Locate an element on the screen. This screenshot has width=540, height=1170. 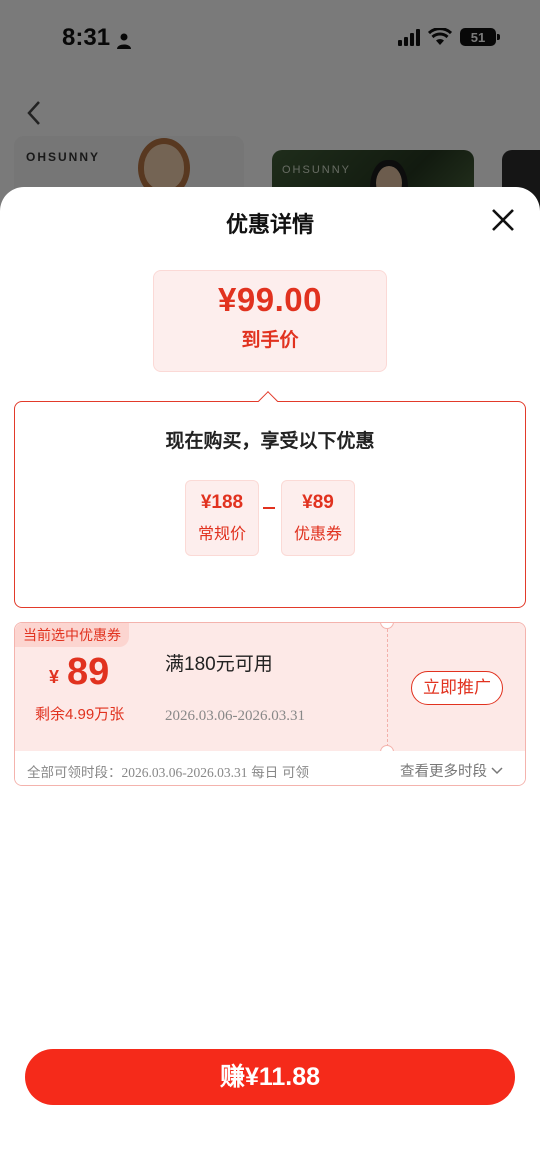
pointer-notch is located at coordinates (268, 401).